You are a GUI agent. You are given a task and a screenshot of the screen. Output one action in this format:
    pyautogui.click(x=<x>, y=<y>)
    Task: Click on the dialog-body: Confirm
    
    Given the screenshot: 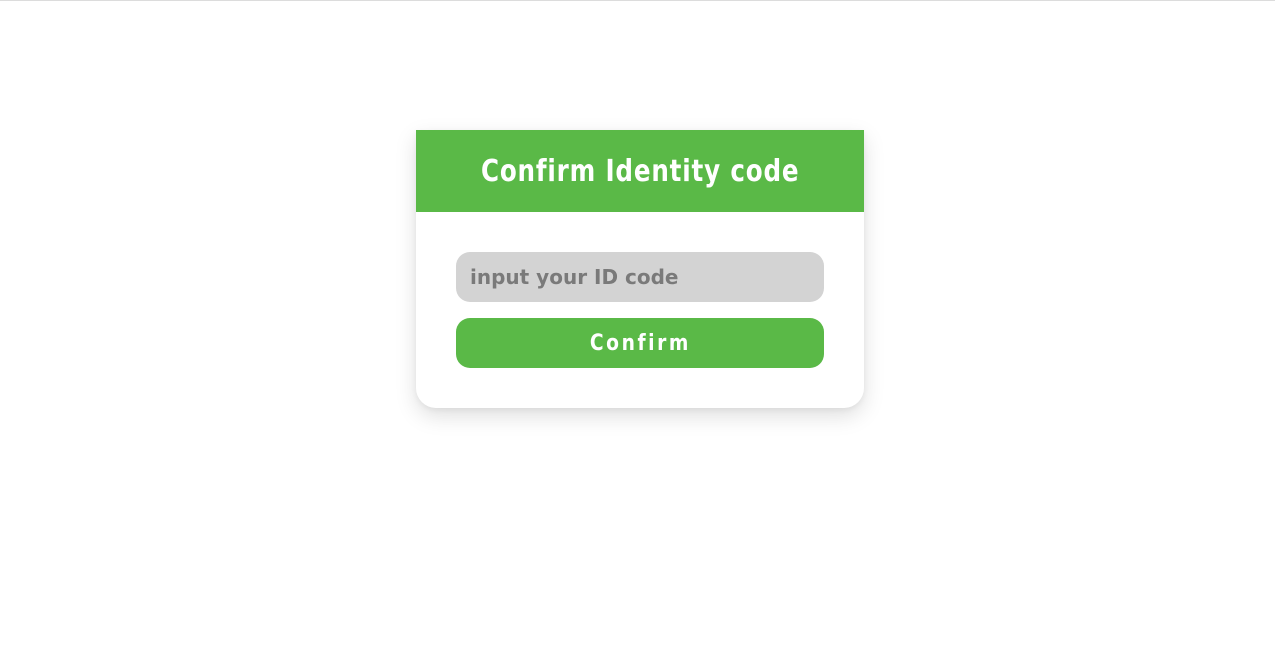 What is the action you would take?
    pyautogui.click(x=640, y=290)
    